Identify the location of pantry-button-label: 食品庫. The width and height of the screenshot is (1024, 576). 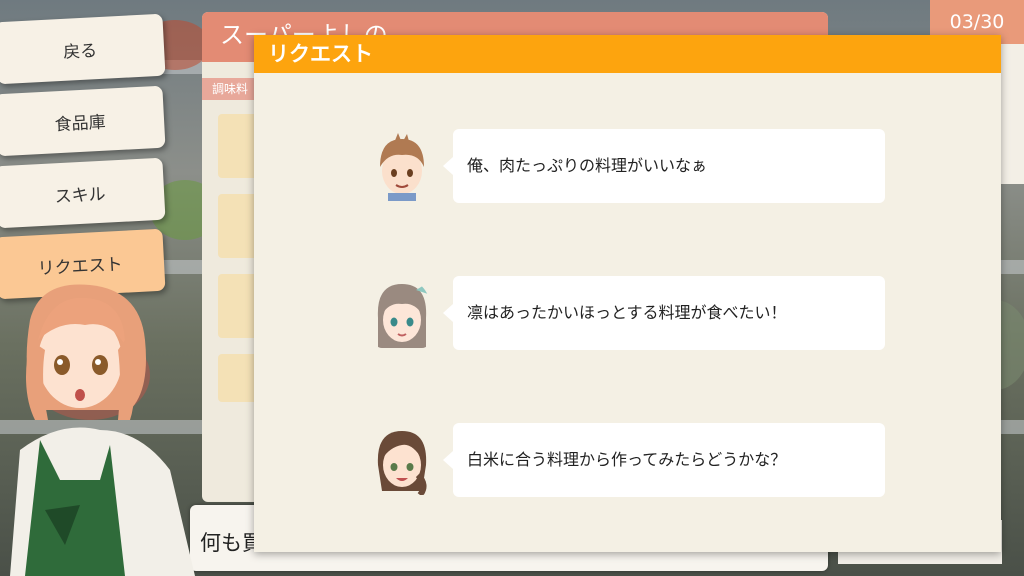
(80, 123).